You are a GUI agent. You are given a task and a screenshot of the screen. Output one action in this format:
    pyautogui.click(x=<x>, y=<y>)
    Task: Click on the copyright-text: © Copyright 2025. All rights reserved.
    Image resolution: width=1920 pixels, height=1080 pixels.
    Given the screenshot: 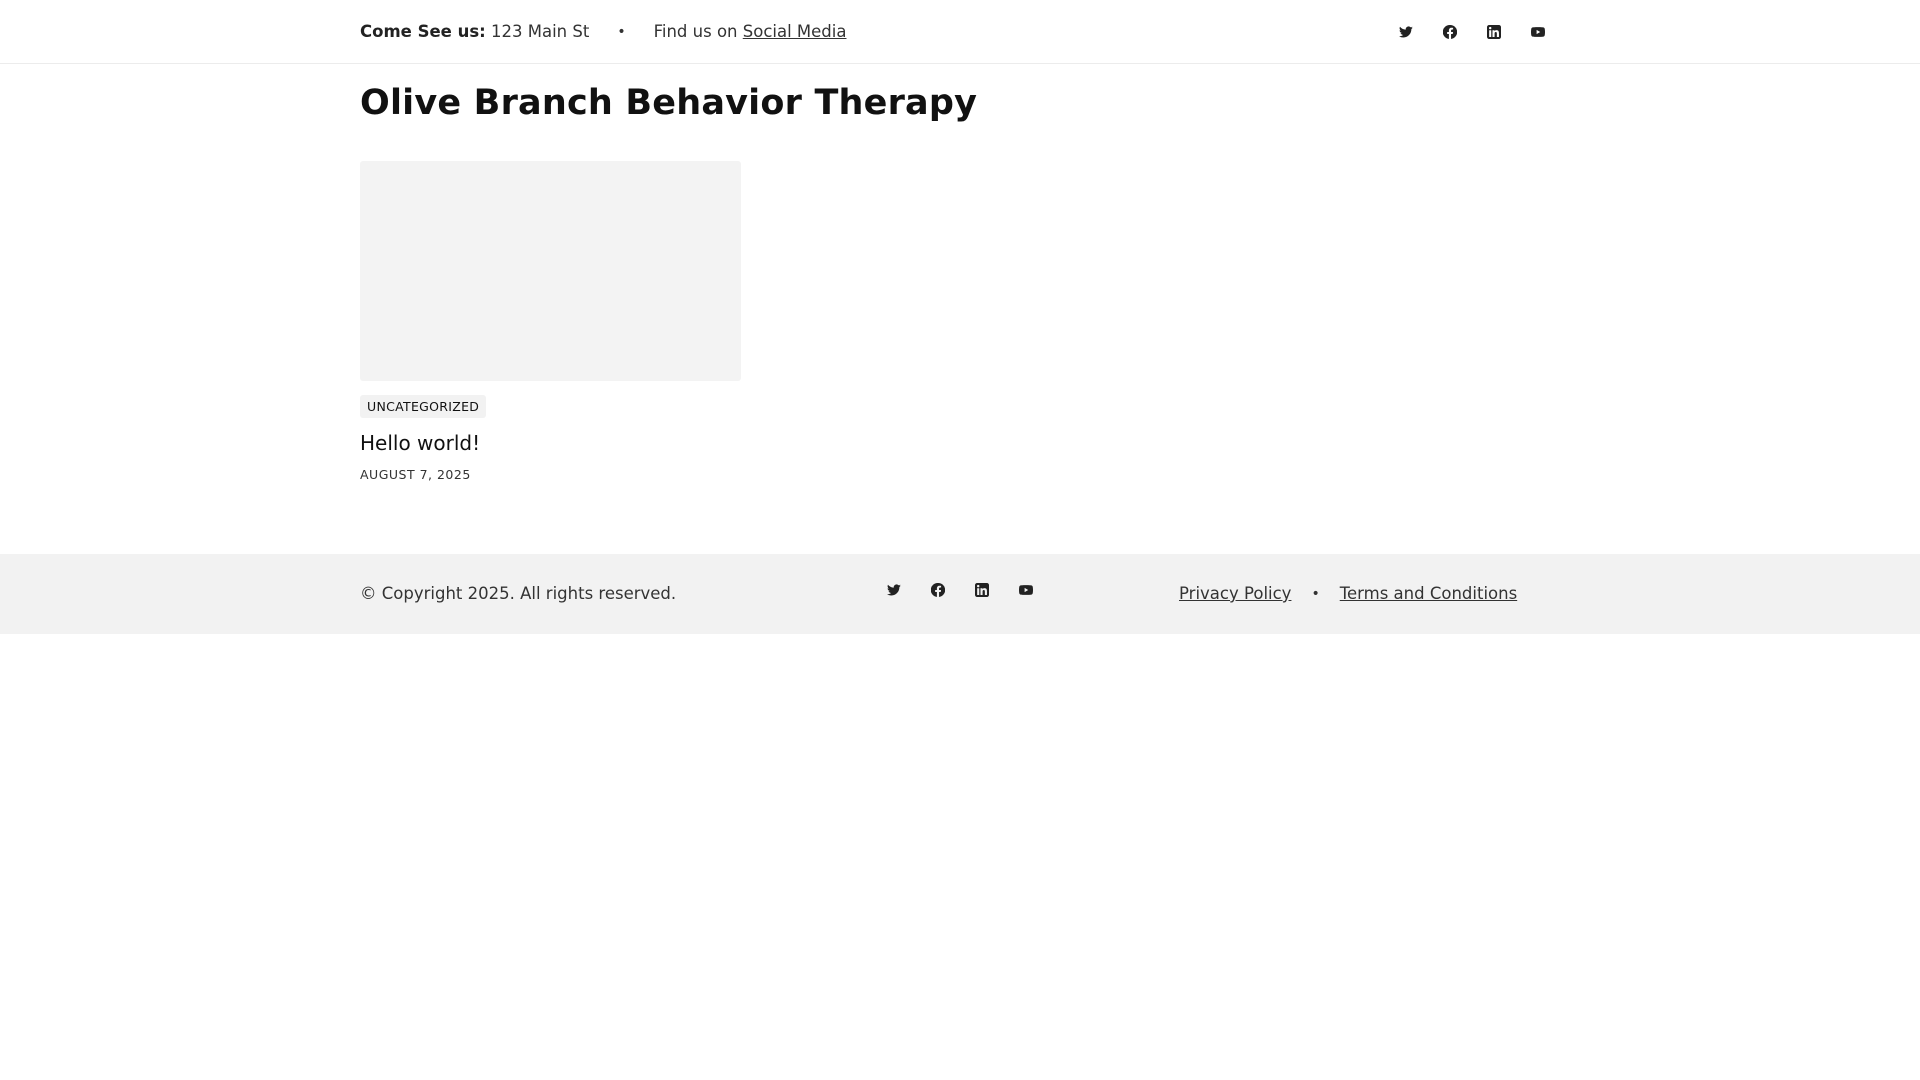 What is the action you would take?
    pyautogui.click(x=518, y=593)
    